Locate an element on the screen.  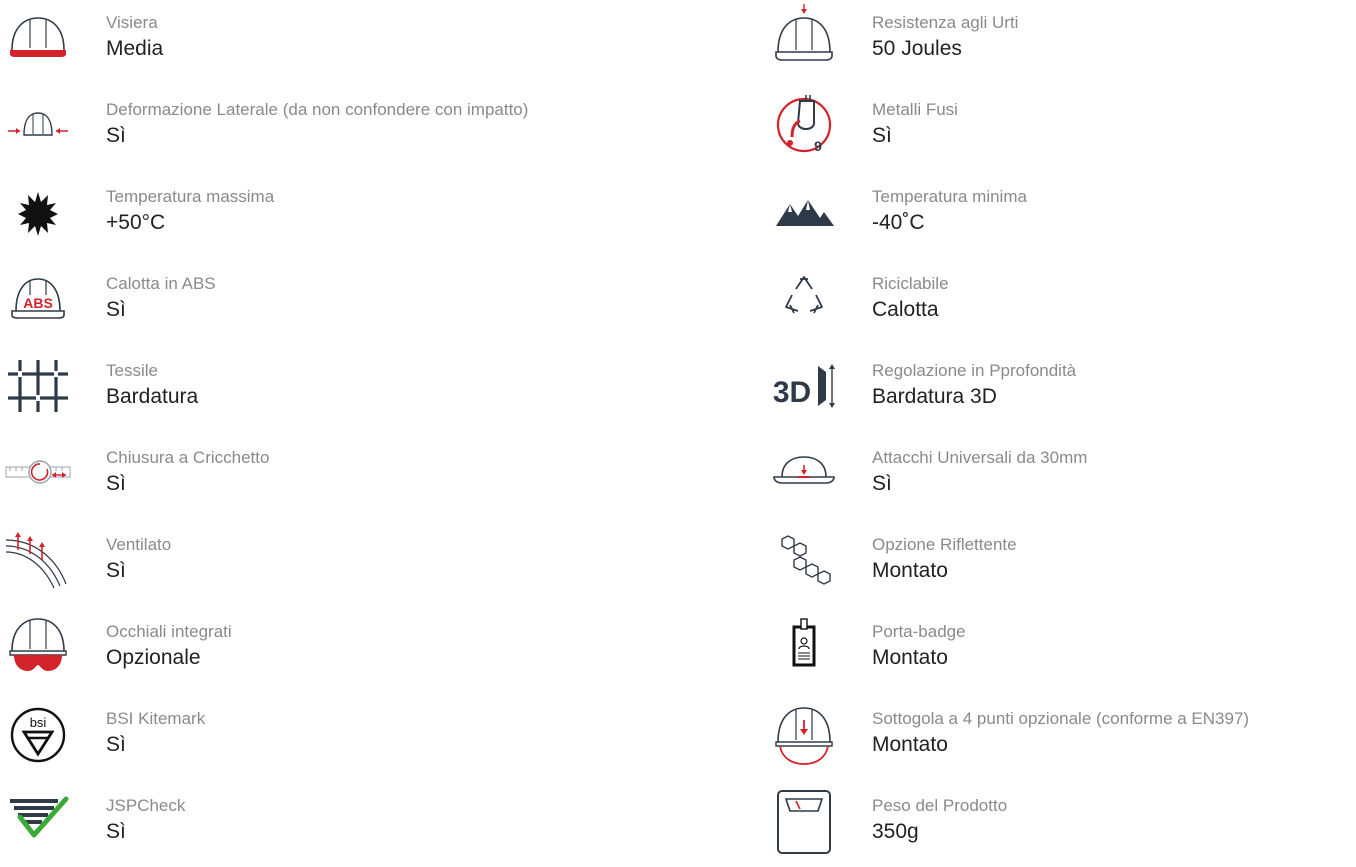
feature-label: Riciclabile is located at coordinates (910, 283).